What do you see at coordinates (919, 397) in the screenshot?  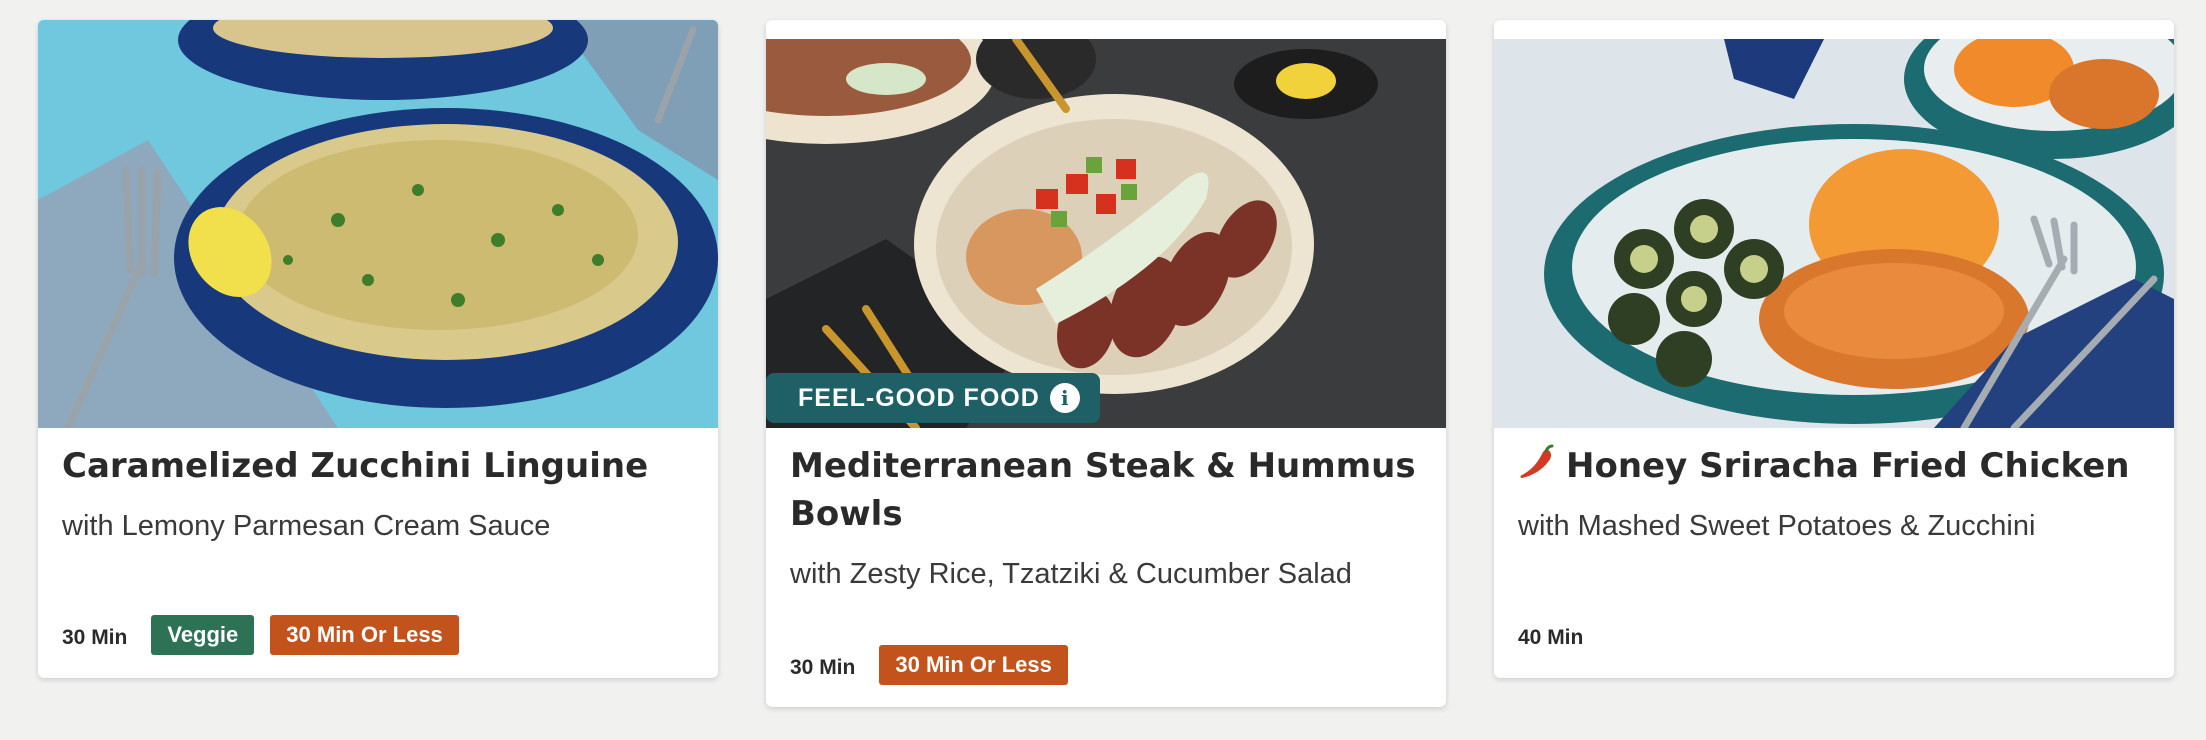 I see `badge-label: FEEL-GOOD FOOD` at bounding box center [919, 397].